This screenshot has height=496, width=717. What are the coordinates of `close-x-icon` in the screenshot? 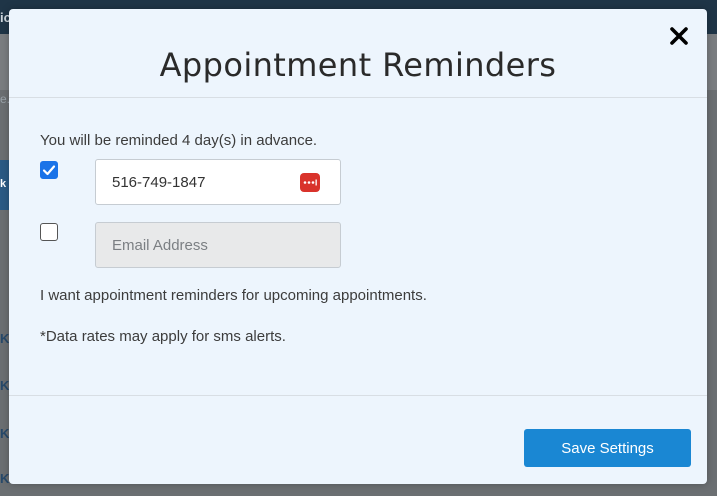 It's located at (679, 36).